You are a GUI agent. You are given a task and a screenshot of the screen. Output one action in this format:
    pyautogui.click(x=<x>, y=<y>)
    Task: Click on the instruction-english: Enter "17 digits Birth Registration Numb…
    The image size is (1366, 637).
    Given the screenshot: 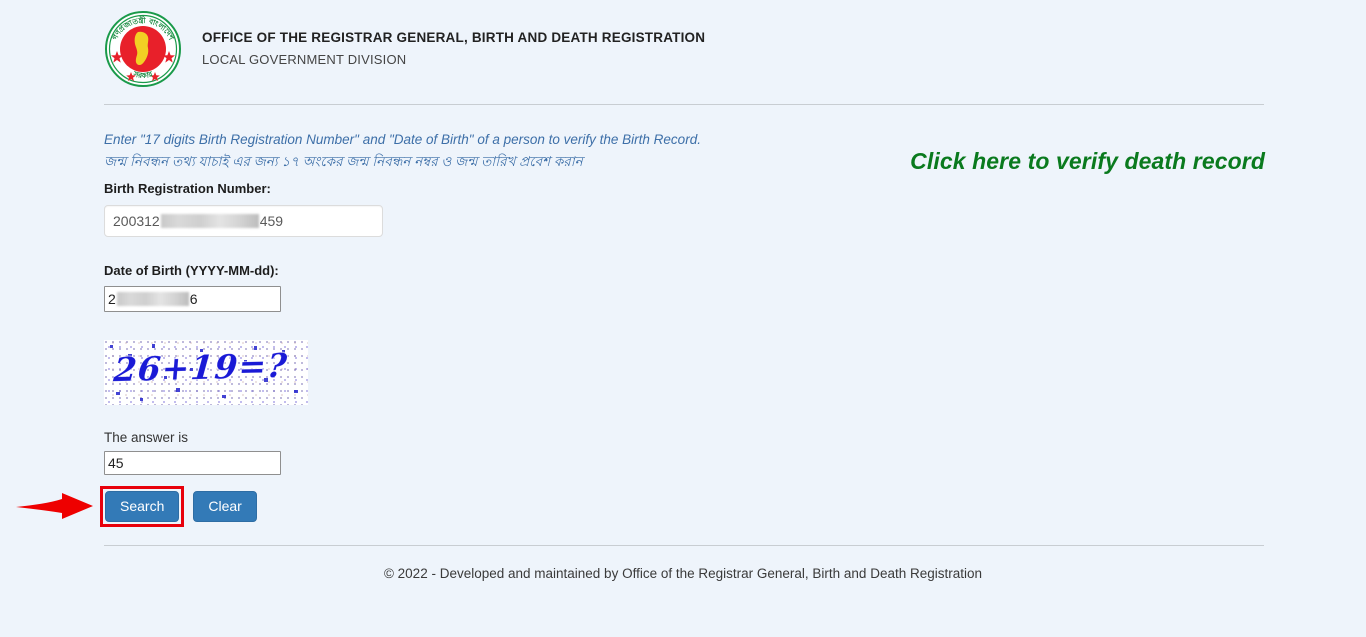 What is the action you would take?
    pyautogui.click(x=402, y=139)
    